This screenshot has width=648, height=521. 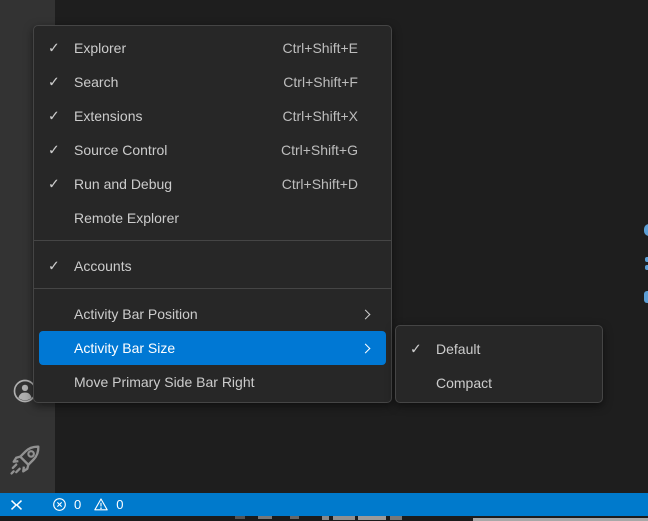 I want to click on remote-indicator, so click(x=16, y=504).